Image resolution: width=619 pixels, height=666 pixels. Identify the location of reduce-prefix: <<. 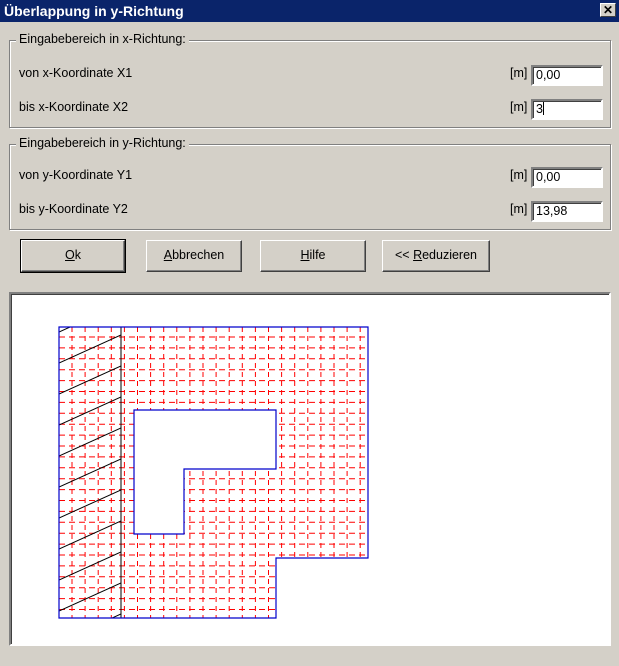
(404, 255).